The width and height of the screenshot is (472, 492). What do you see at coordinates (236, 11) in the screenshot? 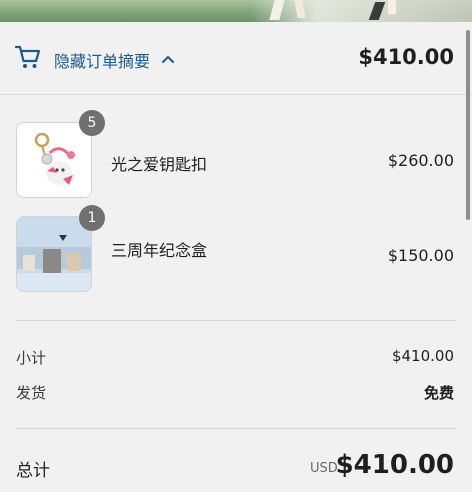
I see `hero-image` at bounding box center [236, 11].